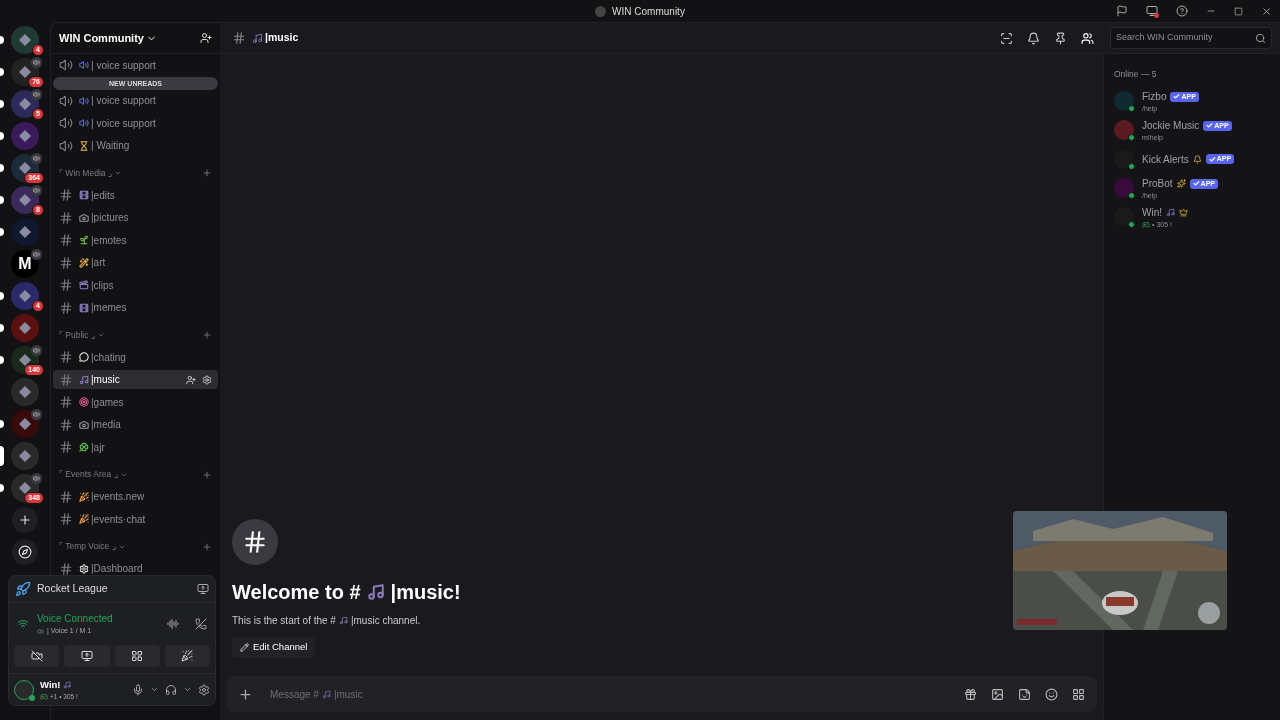 The image size is (1280, 720). What do you see at coordinates (1051, 694) in the screenshot?
I see `emoji-icon` at bounding box center [1051, 694].